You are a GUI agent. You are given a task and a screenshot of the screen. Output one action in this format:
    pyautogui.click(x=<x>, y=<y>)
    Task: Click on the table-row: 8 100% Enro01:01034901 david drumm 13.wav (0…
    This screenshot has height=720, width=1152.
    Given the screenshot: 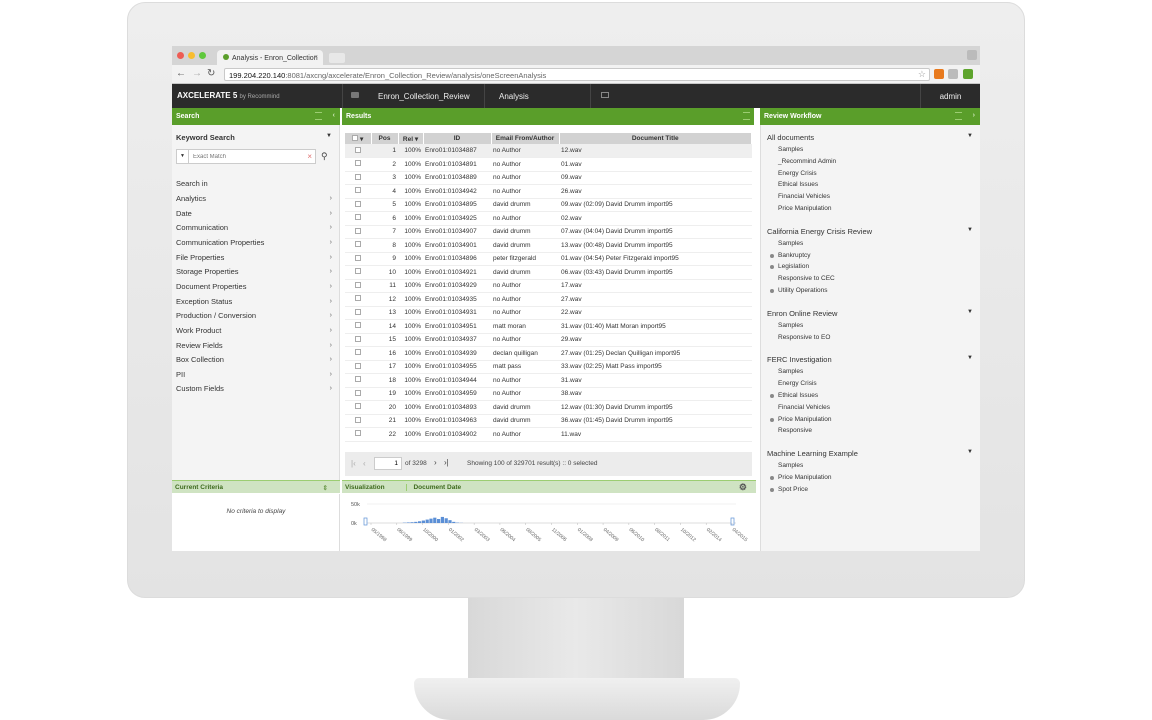 What is the action you would take?
    pyautogui.click(x=548, y=245)
    